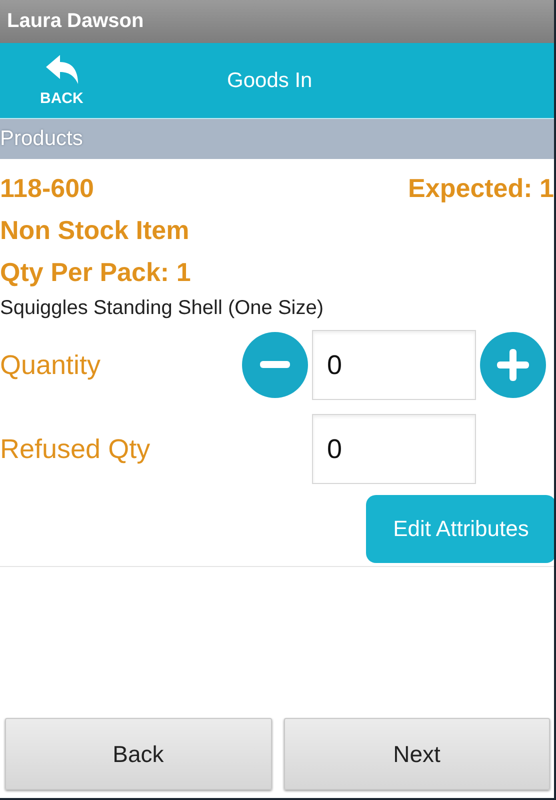  I want to click on section-title: Products, so click(41, 139).